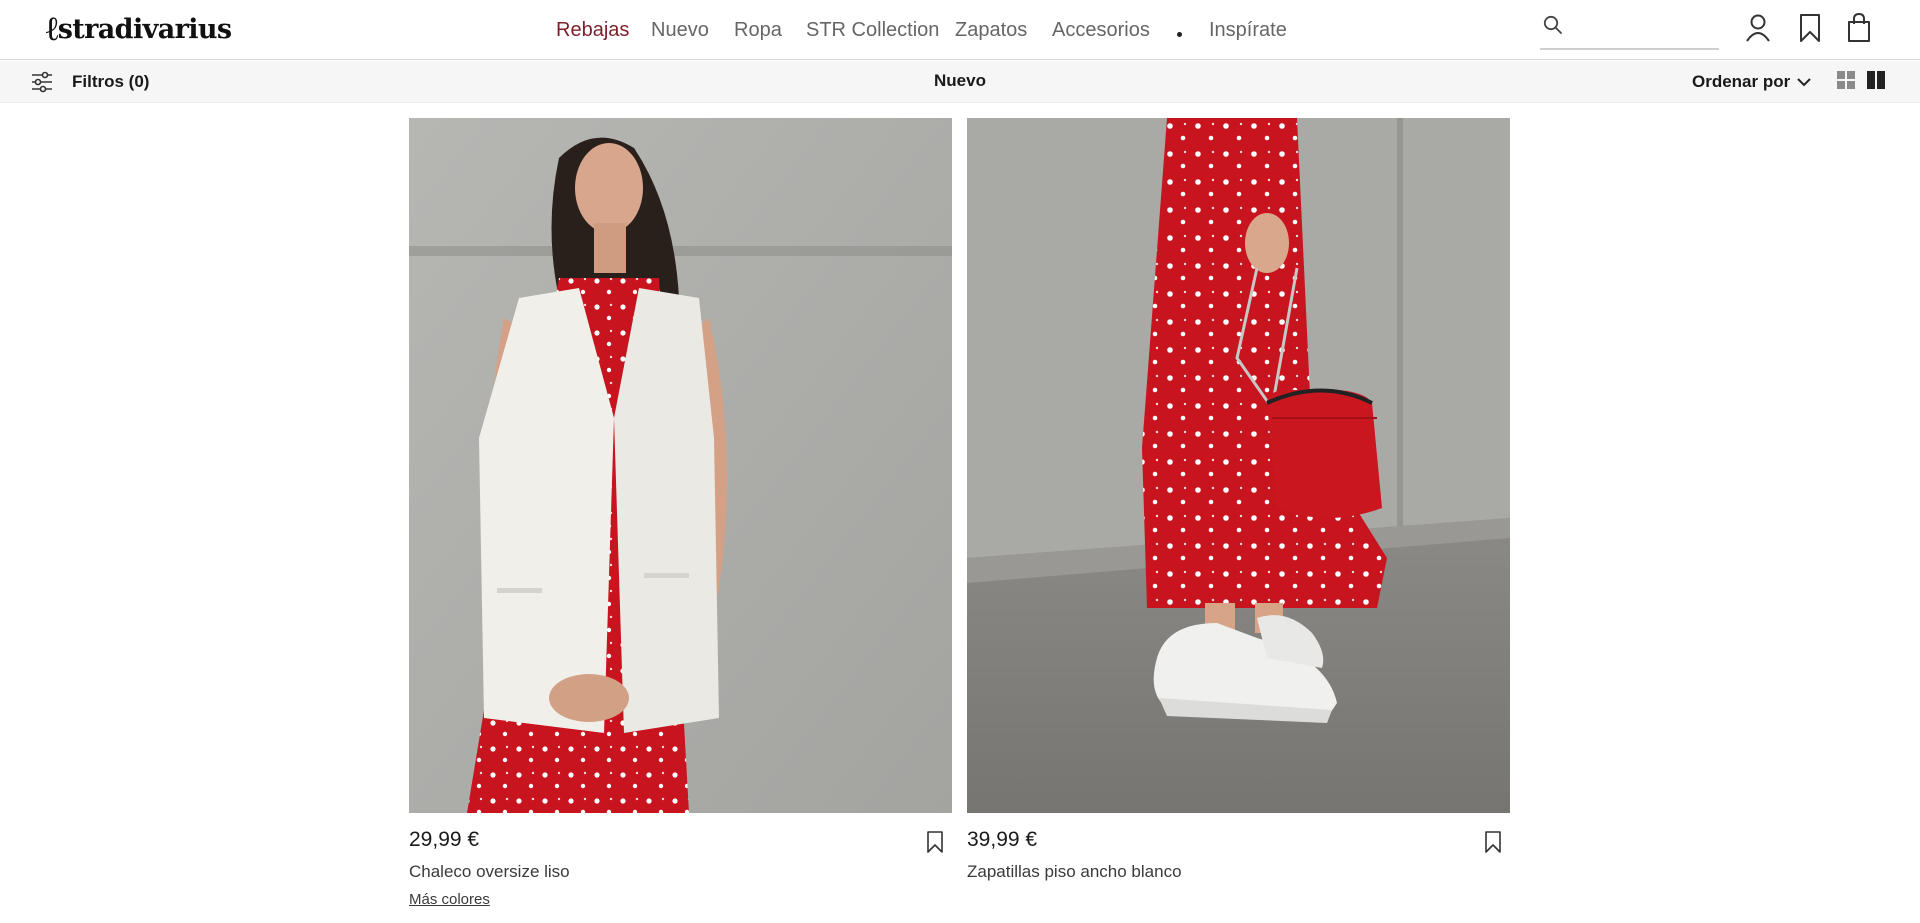 This screenshot has height=923, width=1920. I want to click on sort-dropdown: Ordenar por, so click(1752, 82).